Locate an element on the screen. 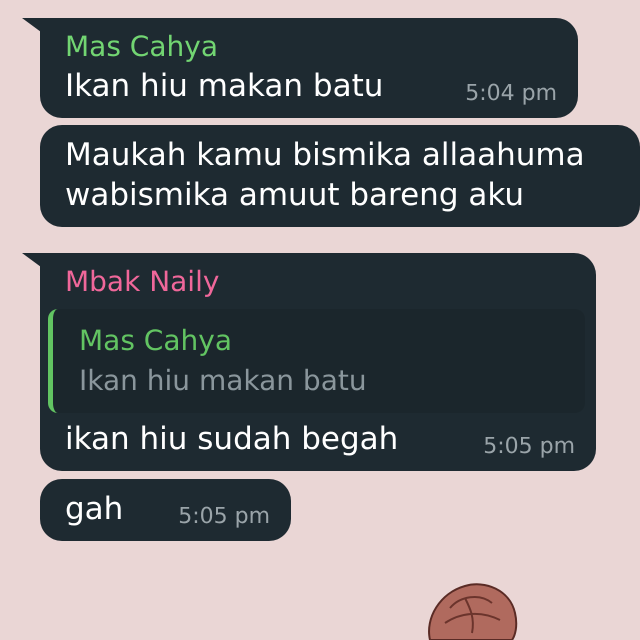  message-time: 5:04 pm is located at coordinates (511, 94).